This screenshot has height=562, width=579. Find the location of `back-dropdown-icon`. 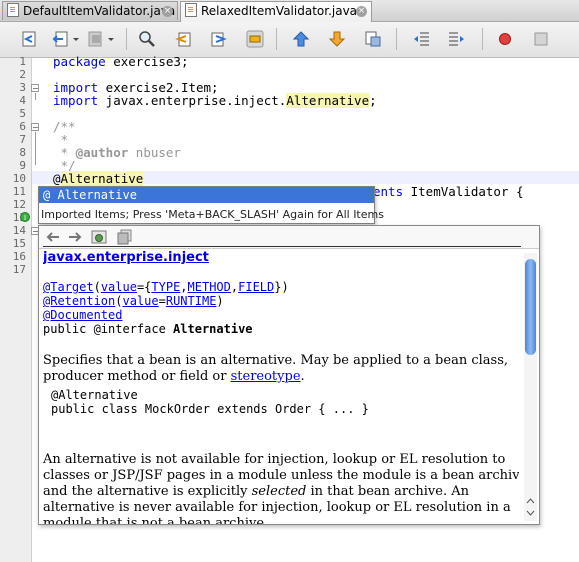

back-dropdown-icon is located at coordinates (76, 39).